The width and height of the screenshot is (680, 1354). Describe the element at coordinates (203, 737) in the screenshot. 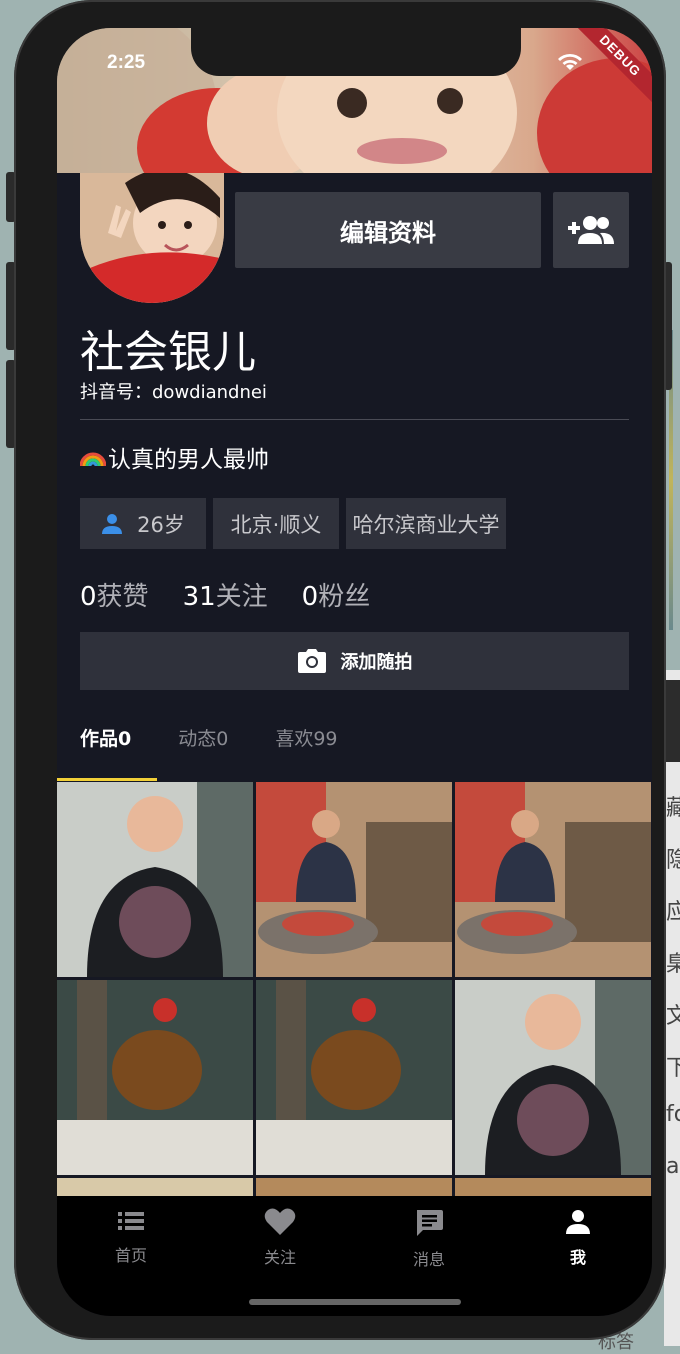

I see `tab-moments: 动态0` at that location.